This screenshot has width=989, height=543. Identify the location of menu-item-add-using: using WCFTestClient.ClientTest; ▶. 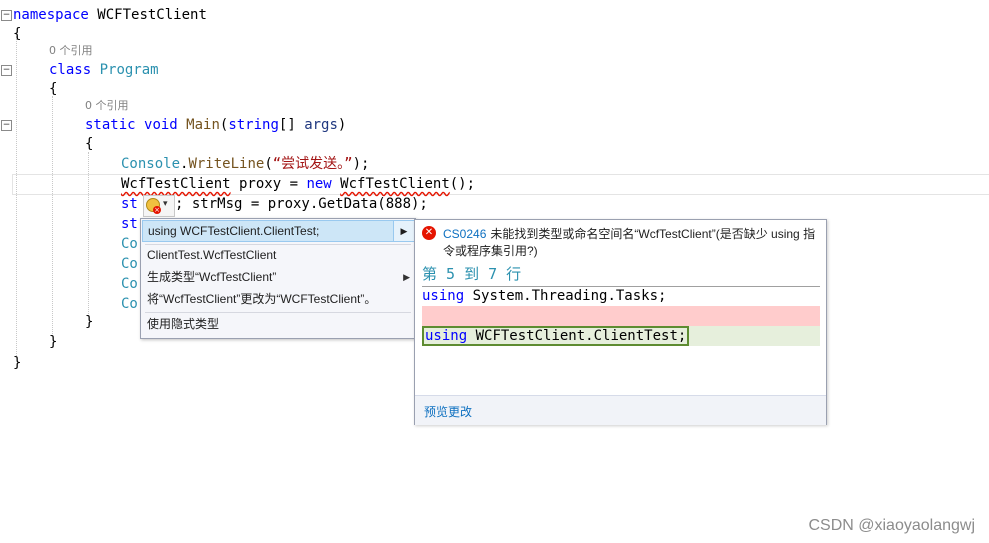
(278, 231).